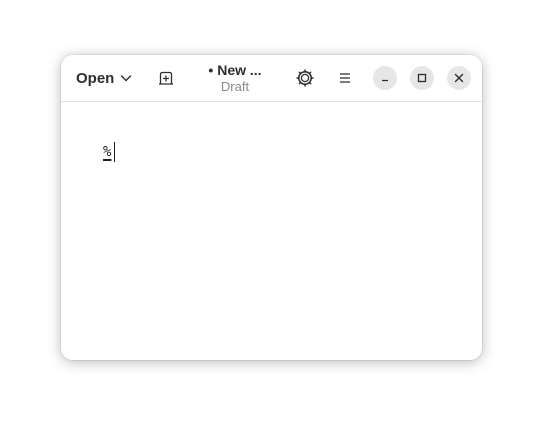 This screenshot has height=427, width=543. Describe the element at coordinates (95, 78) in the screenshot. I see `open-button-label: Open` at that location.